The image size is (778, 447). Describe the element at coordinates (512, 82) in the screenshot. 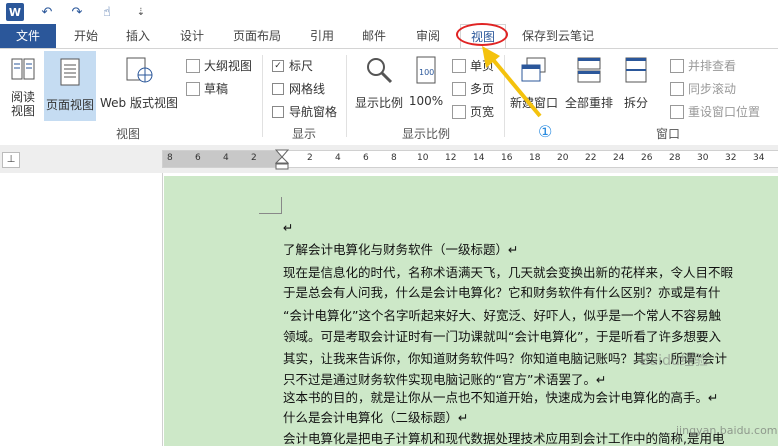

I see `annotation-arrow` at that location.